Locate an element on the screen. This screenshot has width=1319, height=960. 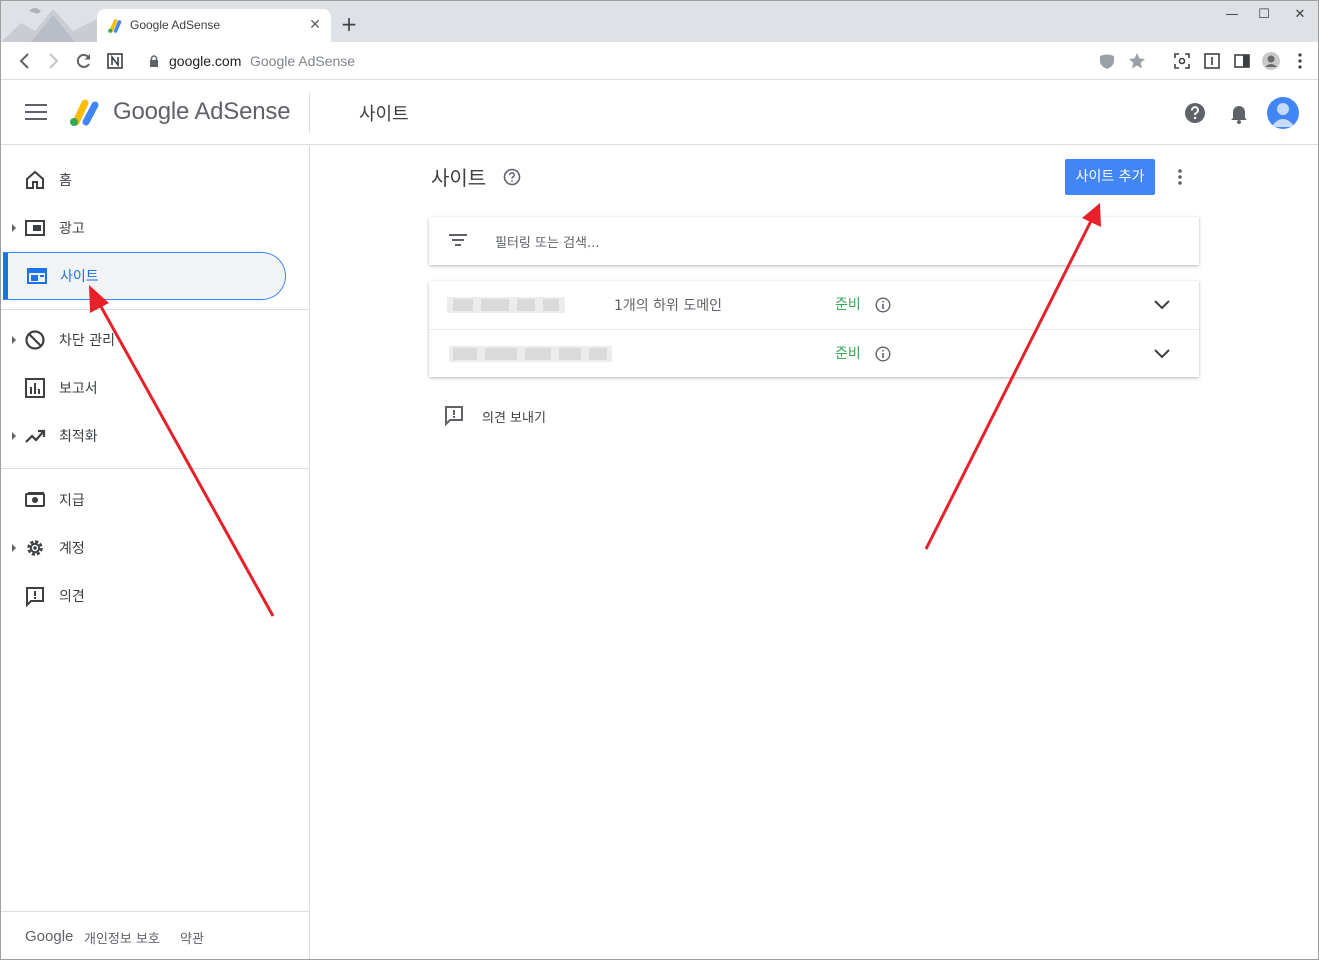
lock-icon is located at coordinates (154, 61).